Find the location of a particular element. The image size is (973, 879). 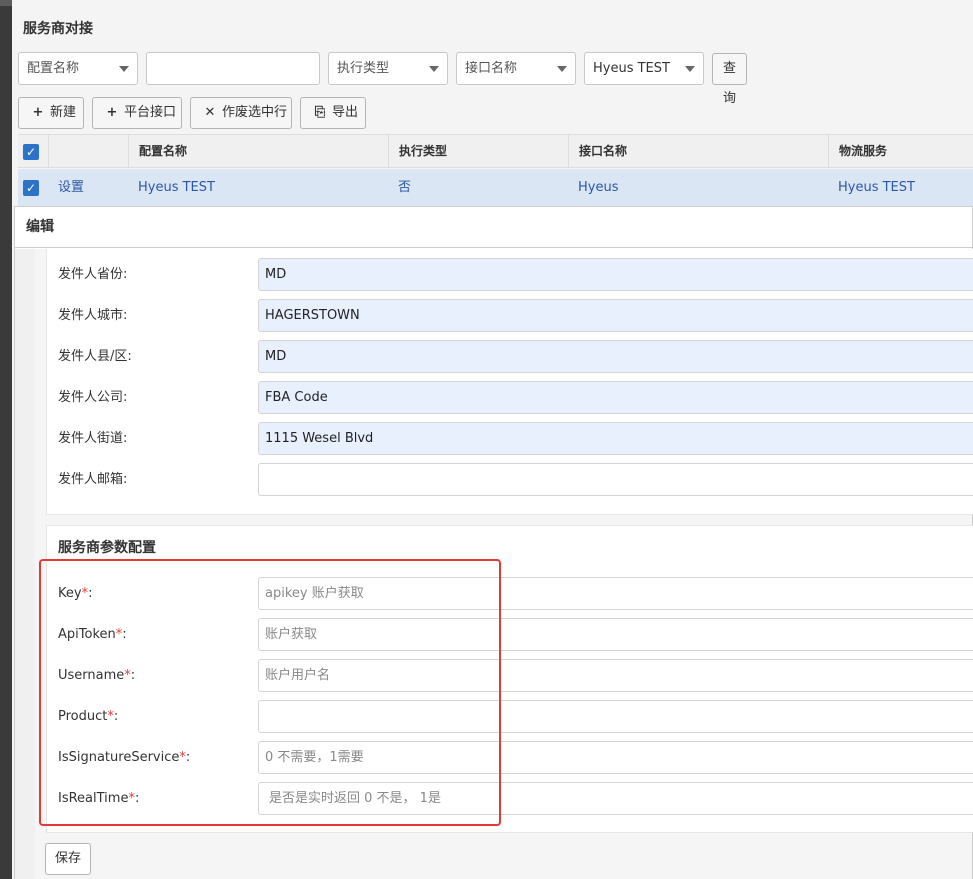

exec-type-select: 执行类型 is located at coordinates (388, 68).